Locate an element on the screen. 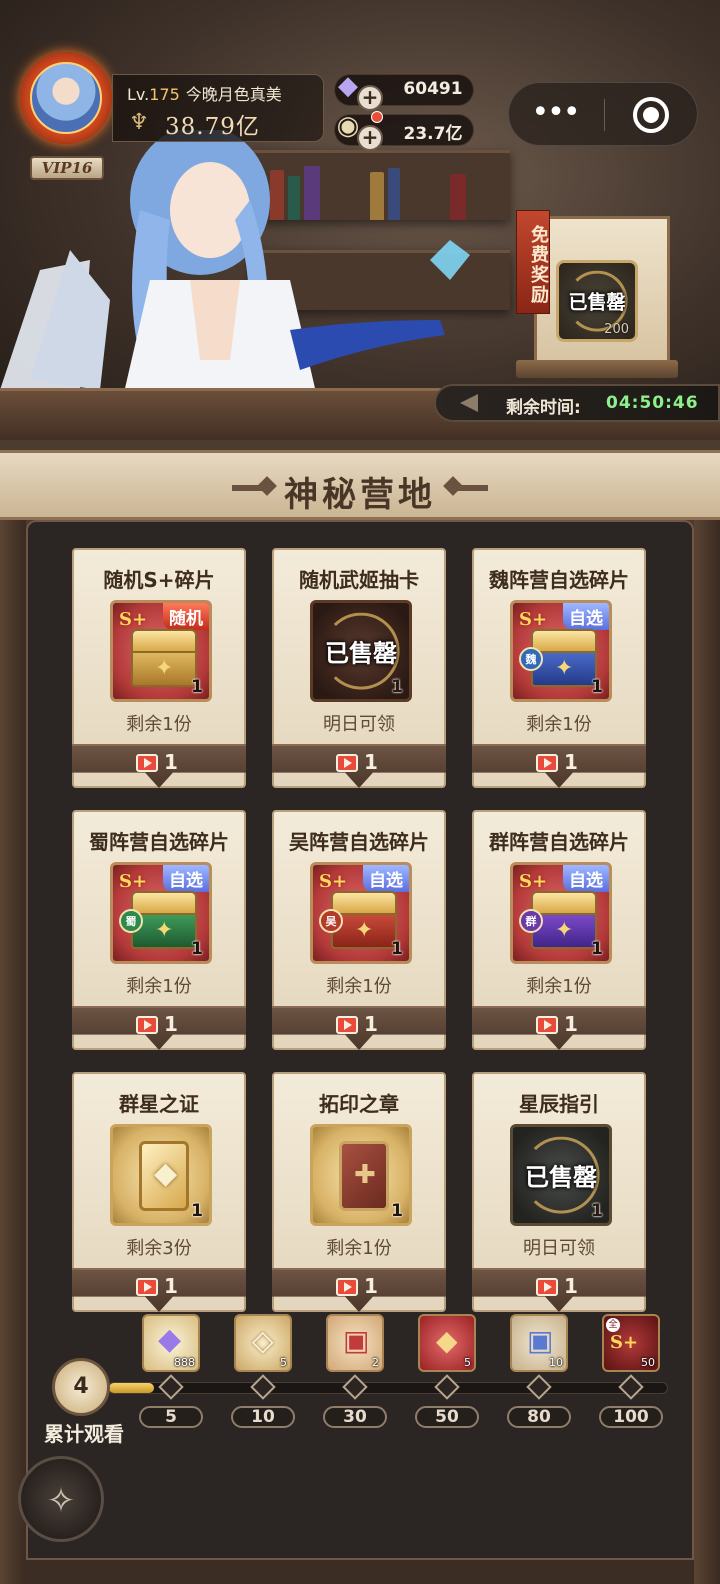 The image size is (720, 1584). shop-title: 神秘营地 is located at coordinates (360, 495).